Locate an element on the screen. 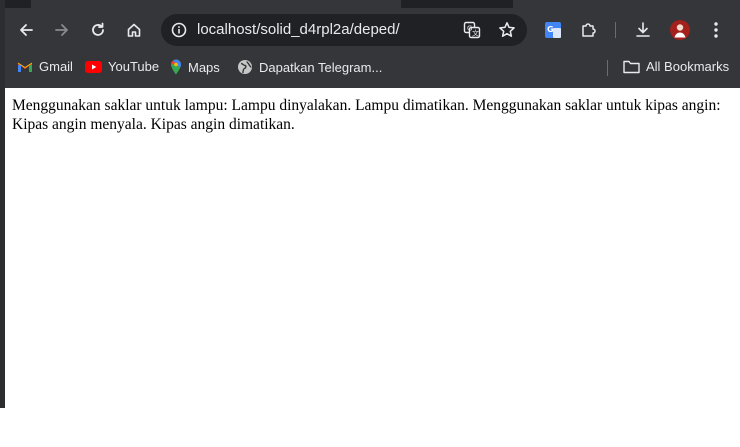  back-button is located at coordinates (26, 30).